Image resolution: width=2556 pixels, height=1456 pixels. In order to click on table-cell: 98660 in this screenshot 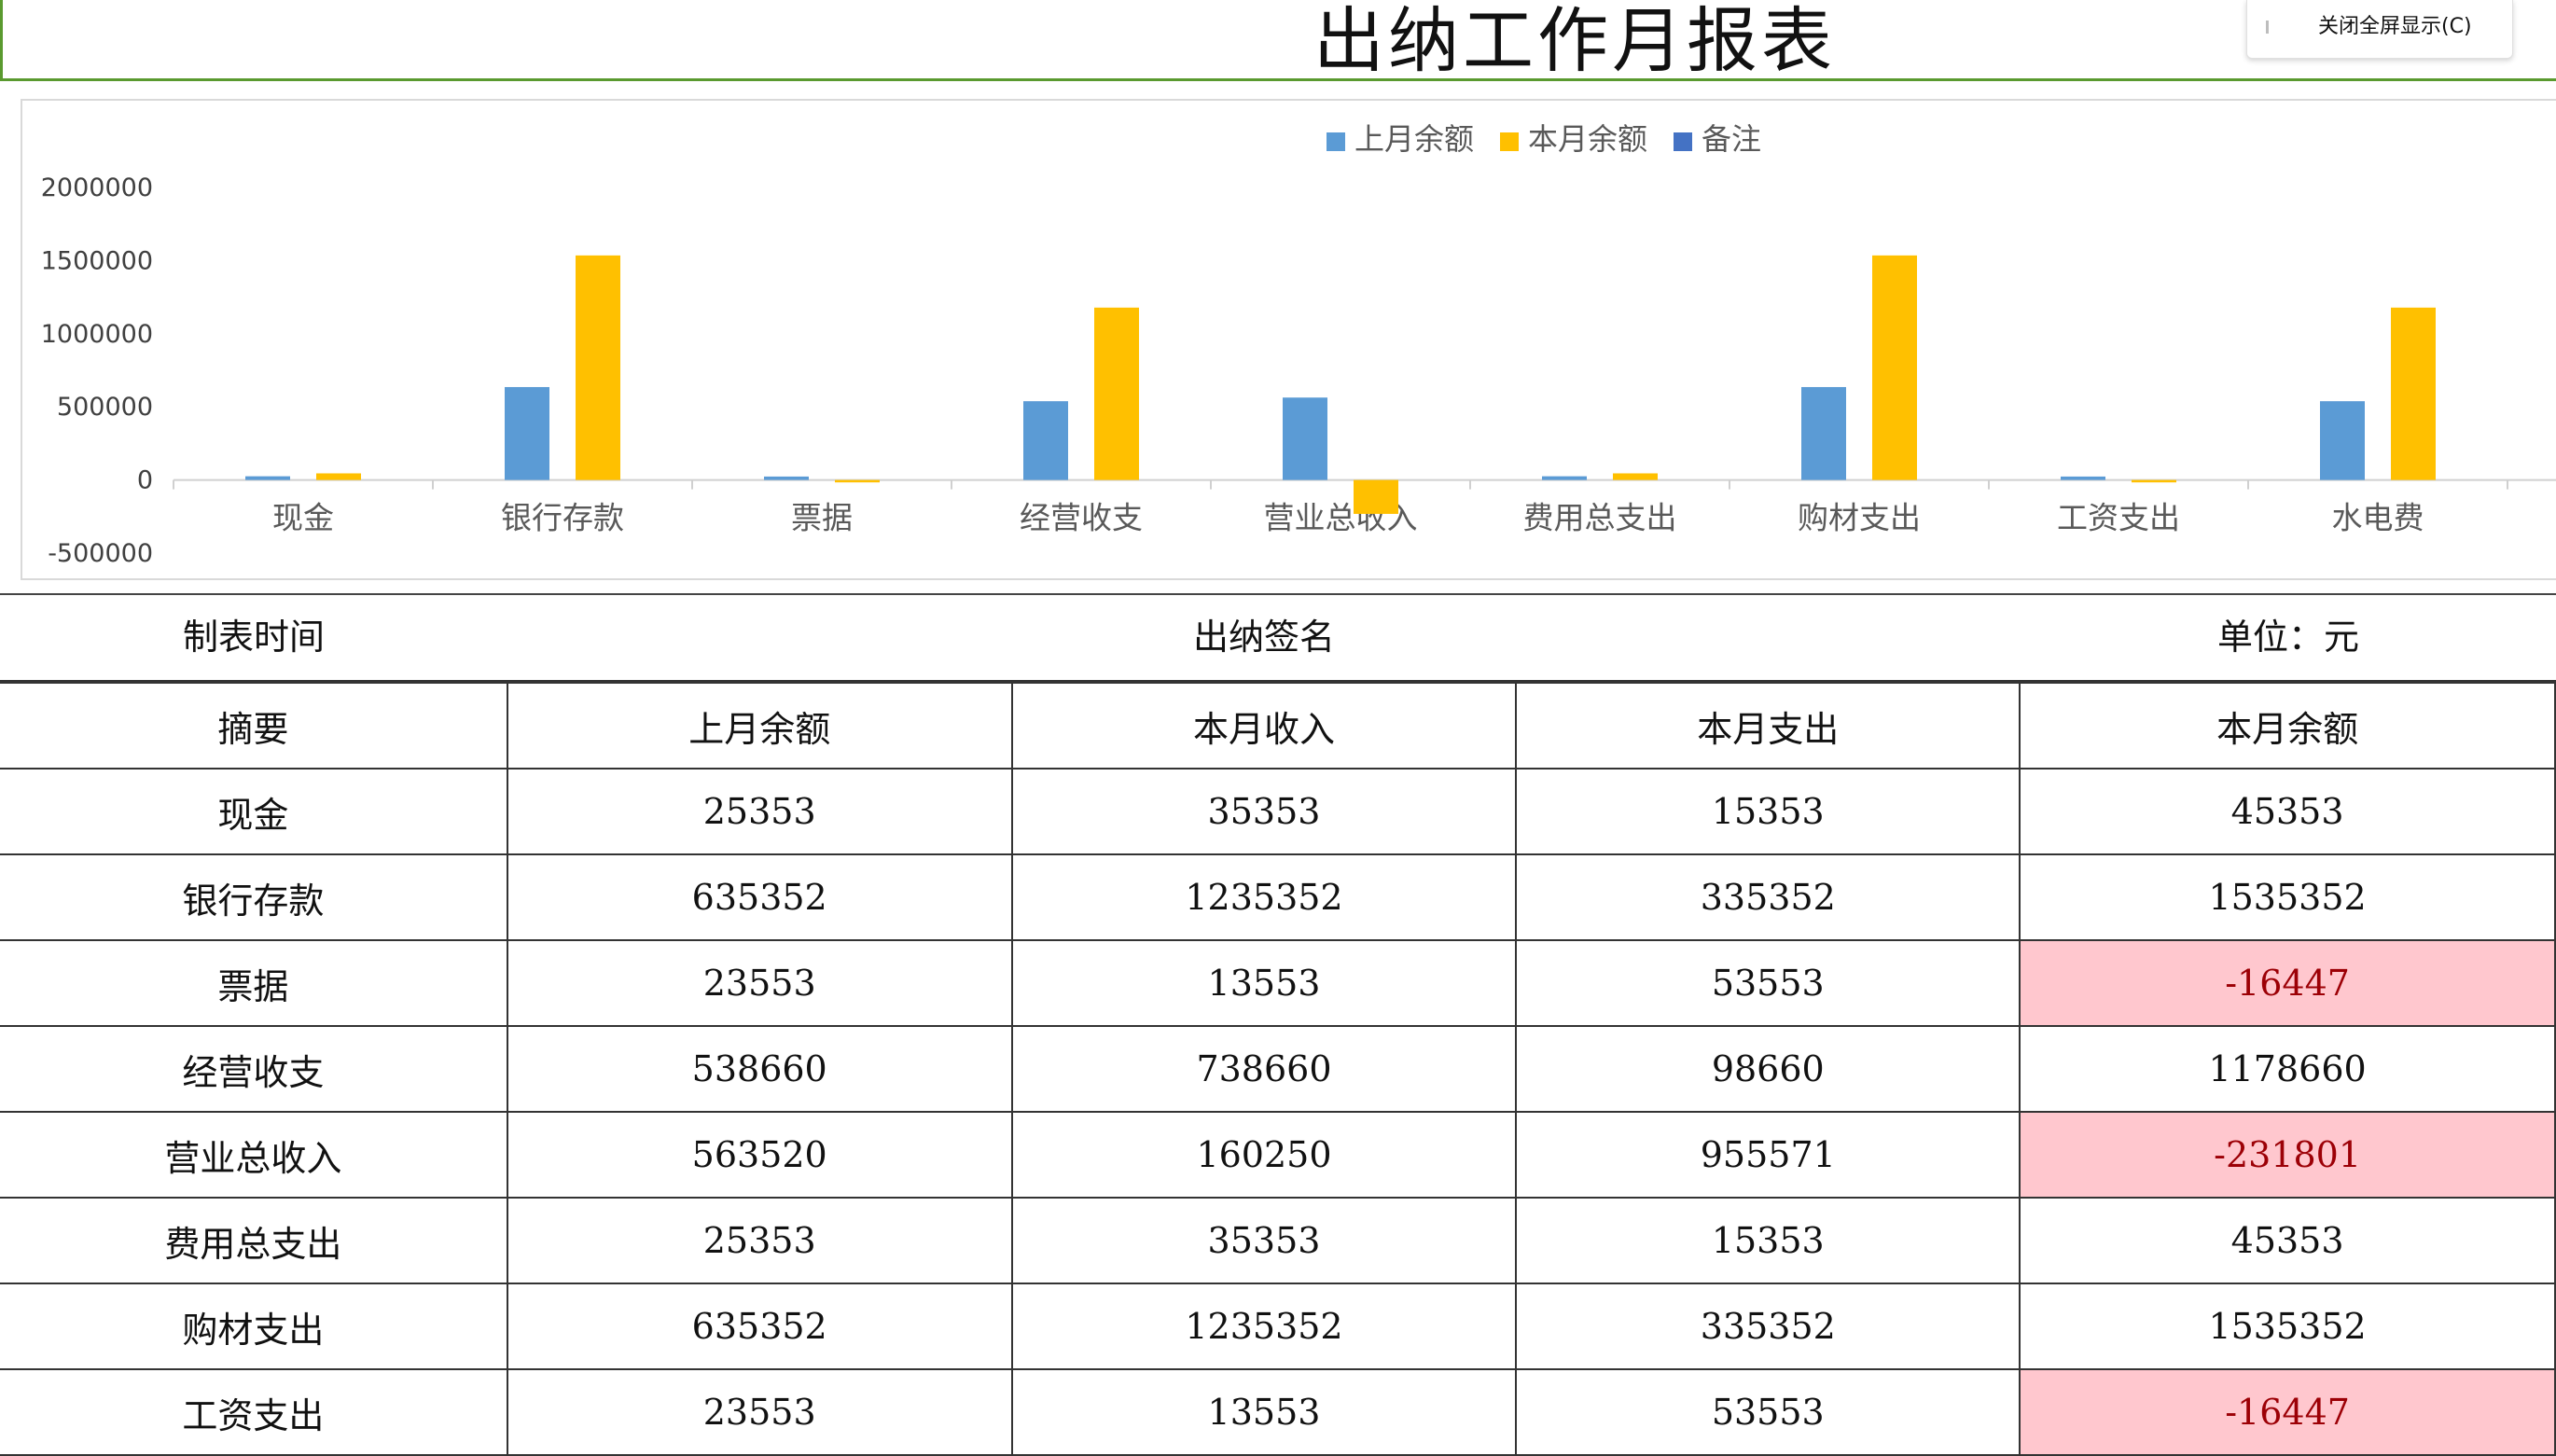, I will do `click(1768, 1069)`.